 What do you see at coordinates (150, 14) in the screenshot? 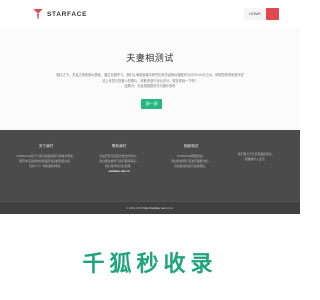
I see `navbar: STARFACE HOME` at bounding box center [150, 14].